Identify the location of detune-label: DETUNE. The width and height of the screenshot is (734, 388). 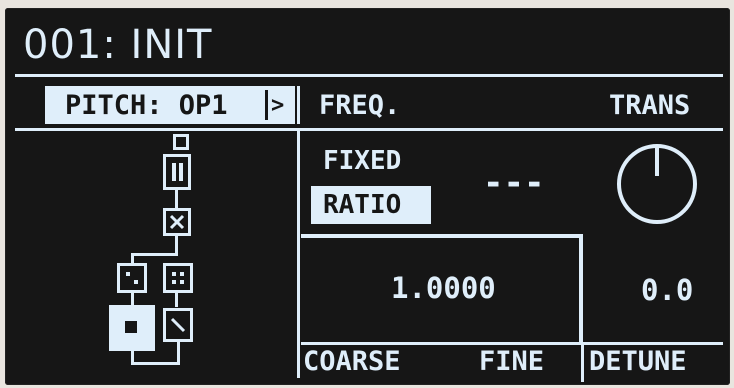
(638, 361).